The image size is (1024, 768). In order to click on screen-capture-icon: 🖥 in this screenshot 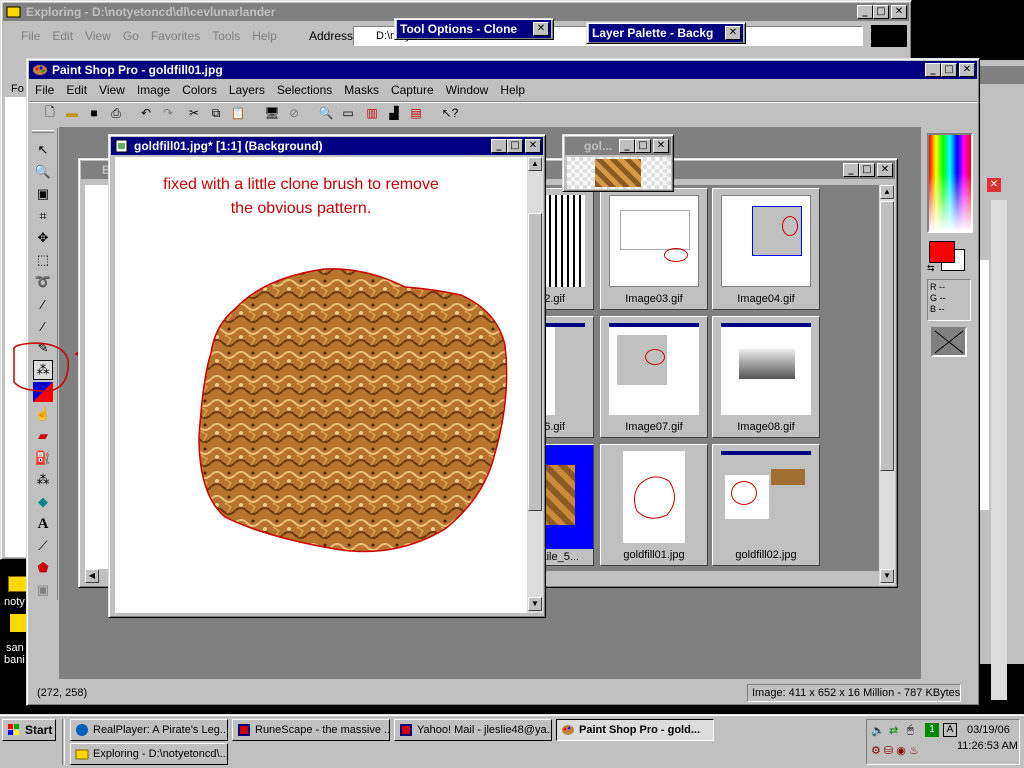, I will do `click(272, 113)`.